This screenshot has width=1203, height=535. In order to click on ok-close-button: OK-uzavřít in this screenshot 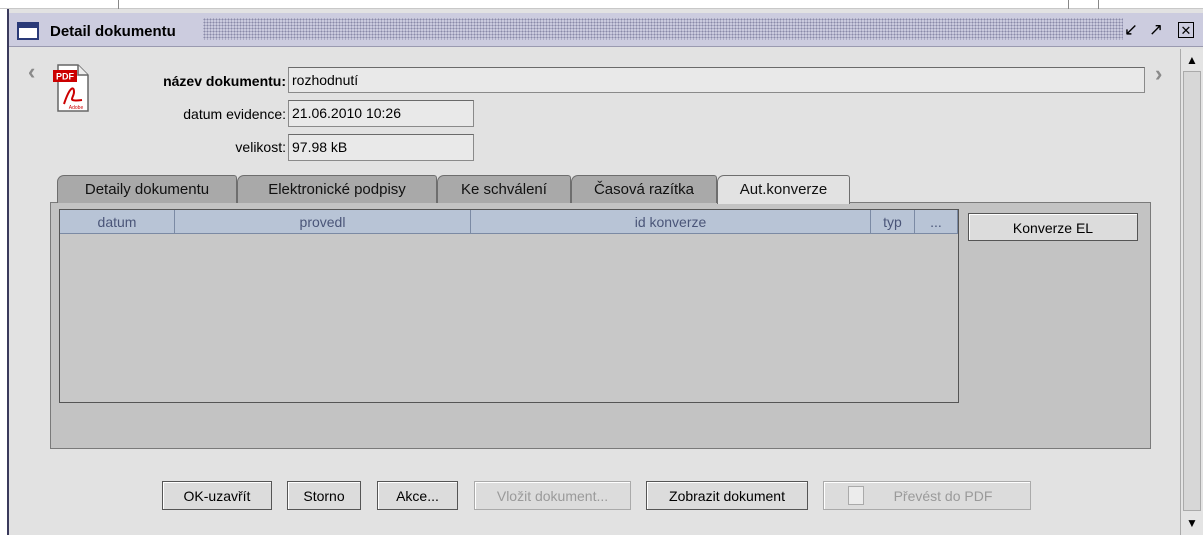, I will do `click(217, 495)`.